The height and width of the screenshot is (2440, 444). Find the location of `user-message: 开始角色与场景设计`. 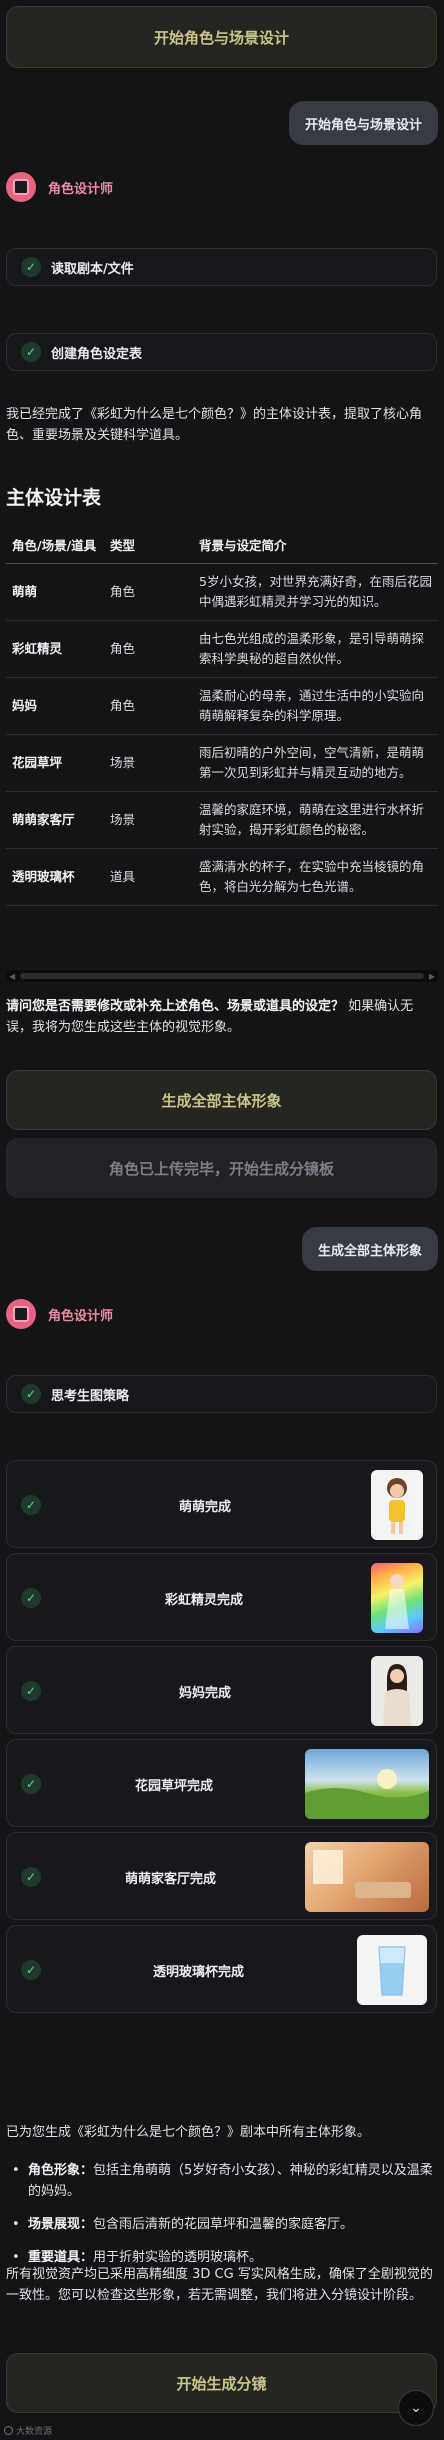

user-message: 开始角色与场景设计 is located at coordinates (363, 123).